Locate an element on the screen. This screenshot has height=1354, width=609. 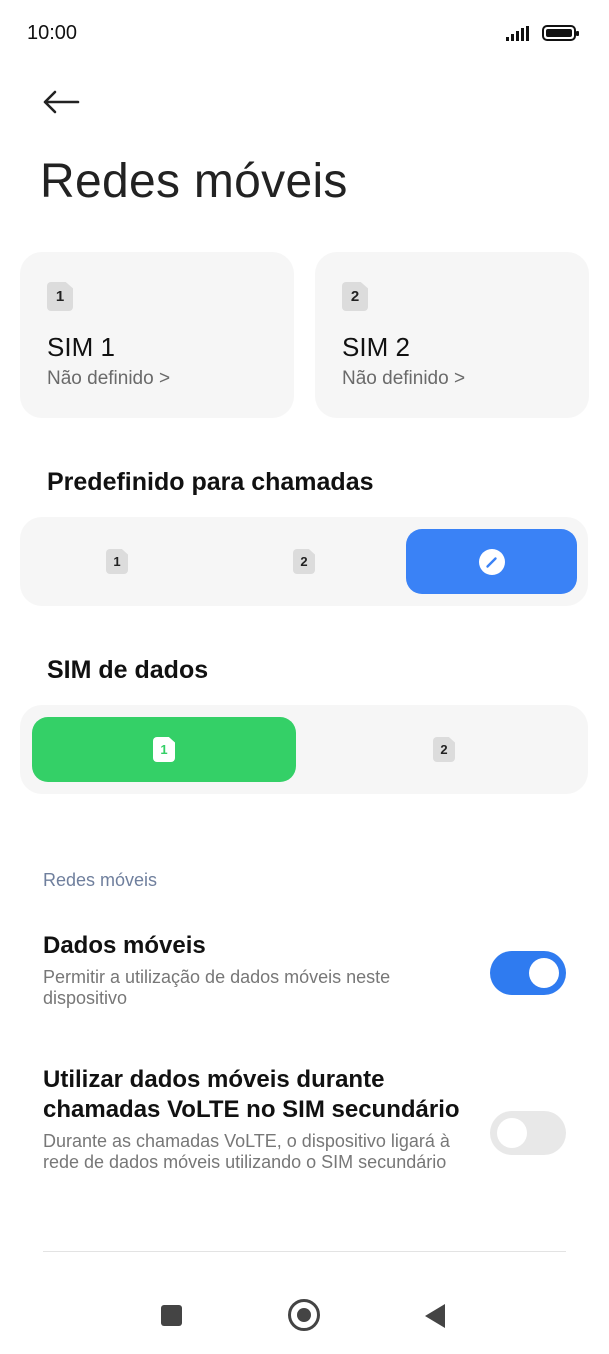
pen-icon is located at coordinates (491, 561).